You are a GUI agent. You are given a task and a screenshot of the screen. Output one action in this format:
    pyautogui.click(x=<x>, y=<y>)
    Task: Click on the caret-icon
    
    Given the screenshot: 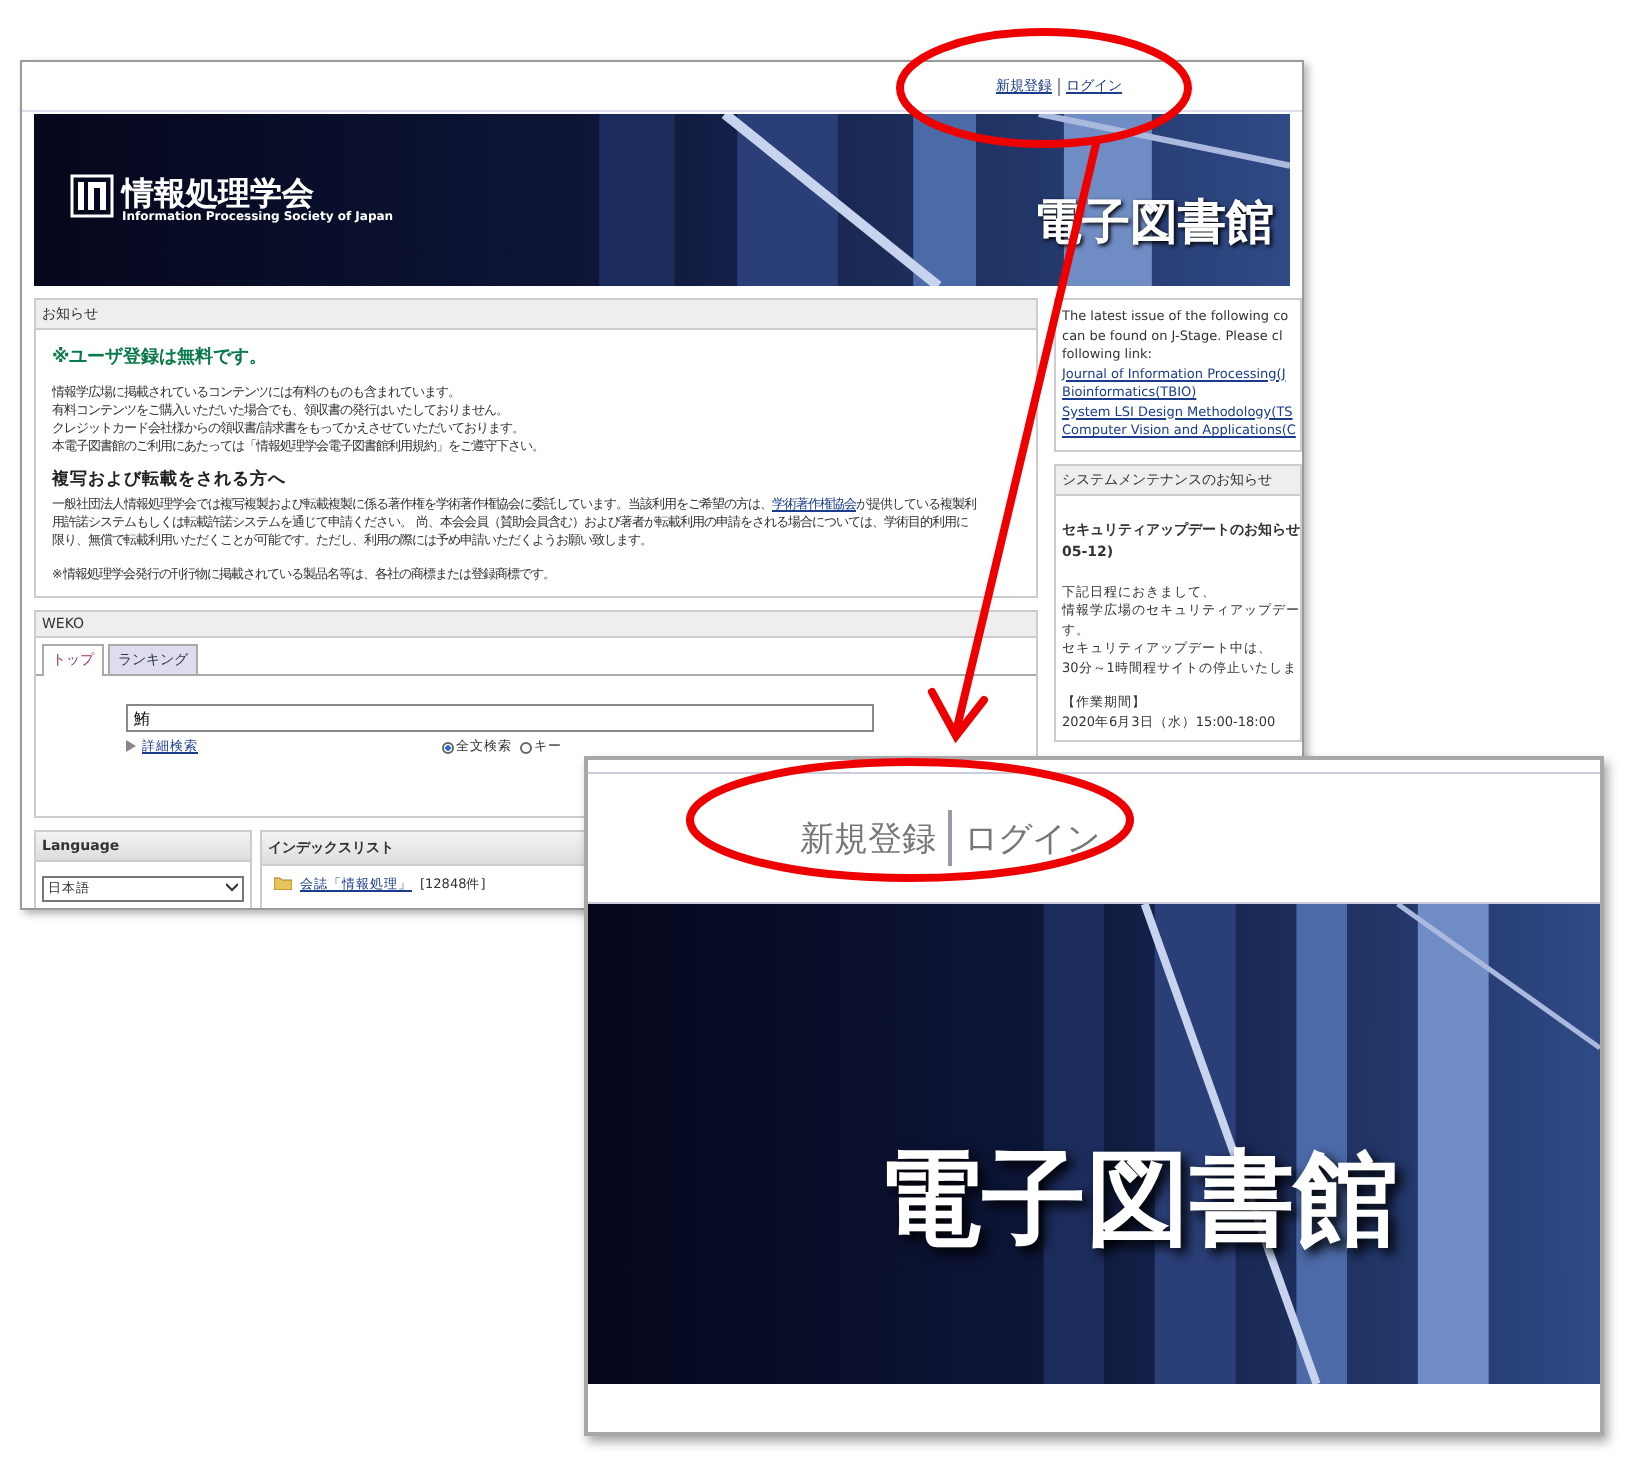 What is the action you would take?
    pyautogui.click(x=232, y=887)
    